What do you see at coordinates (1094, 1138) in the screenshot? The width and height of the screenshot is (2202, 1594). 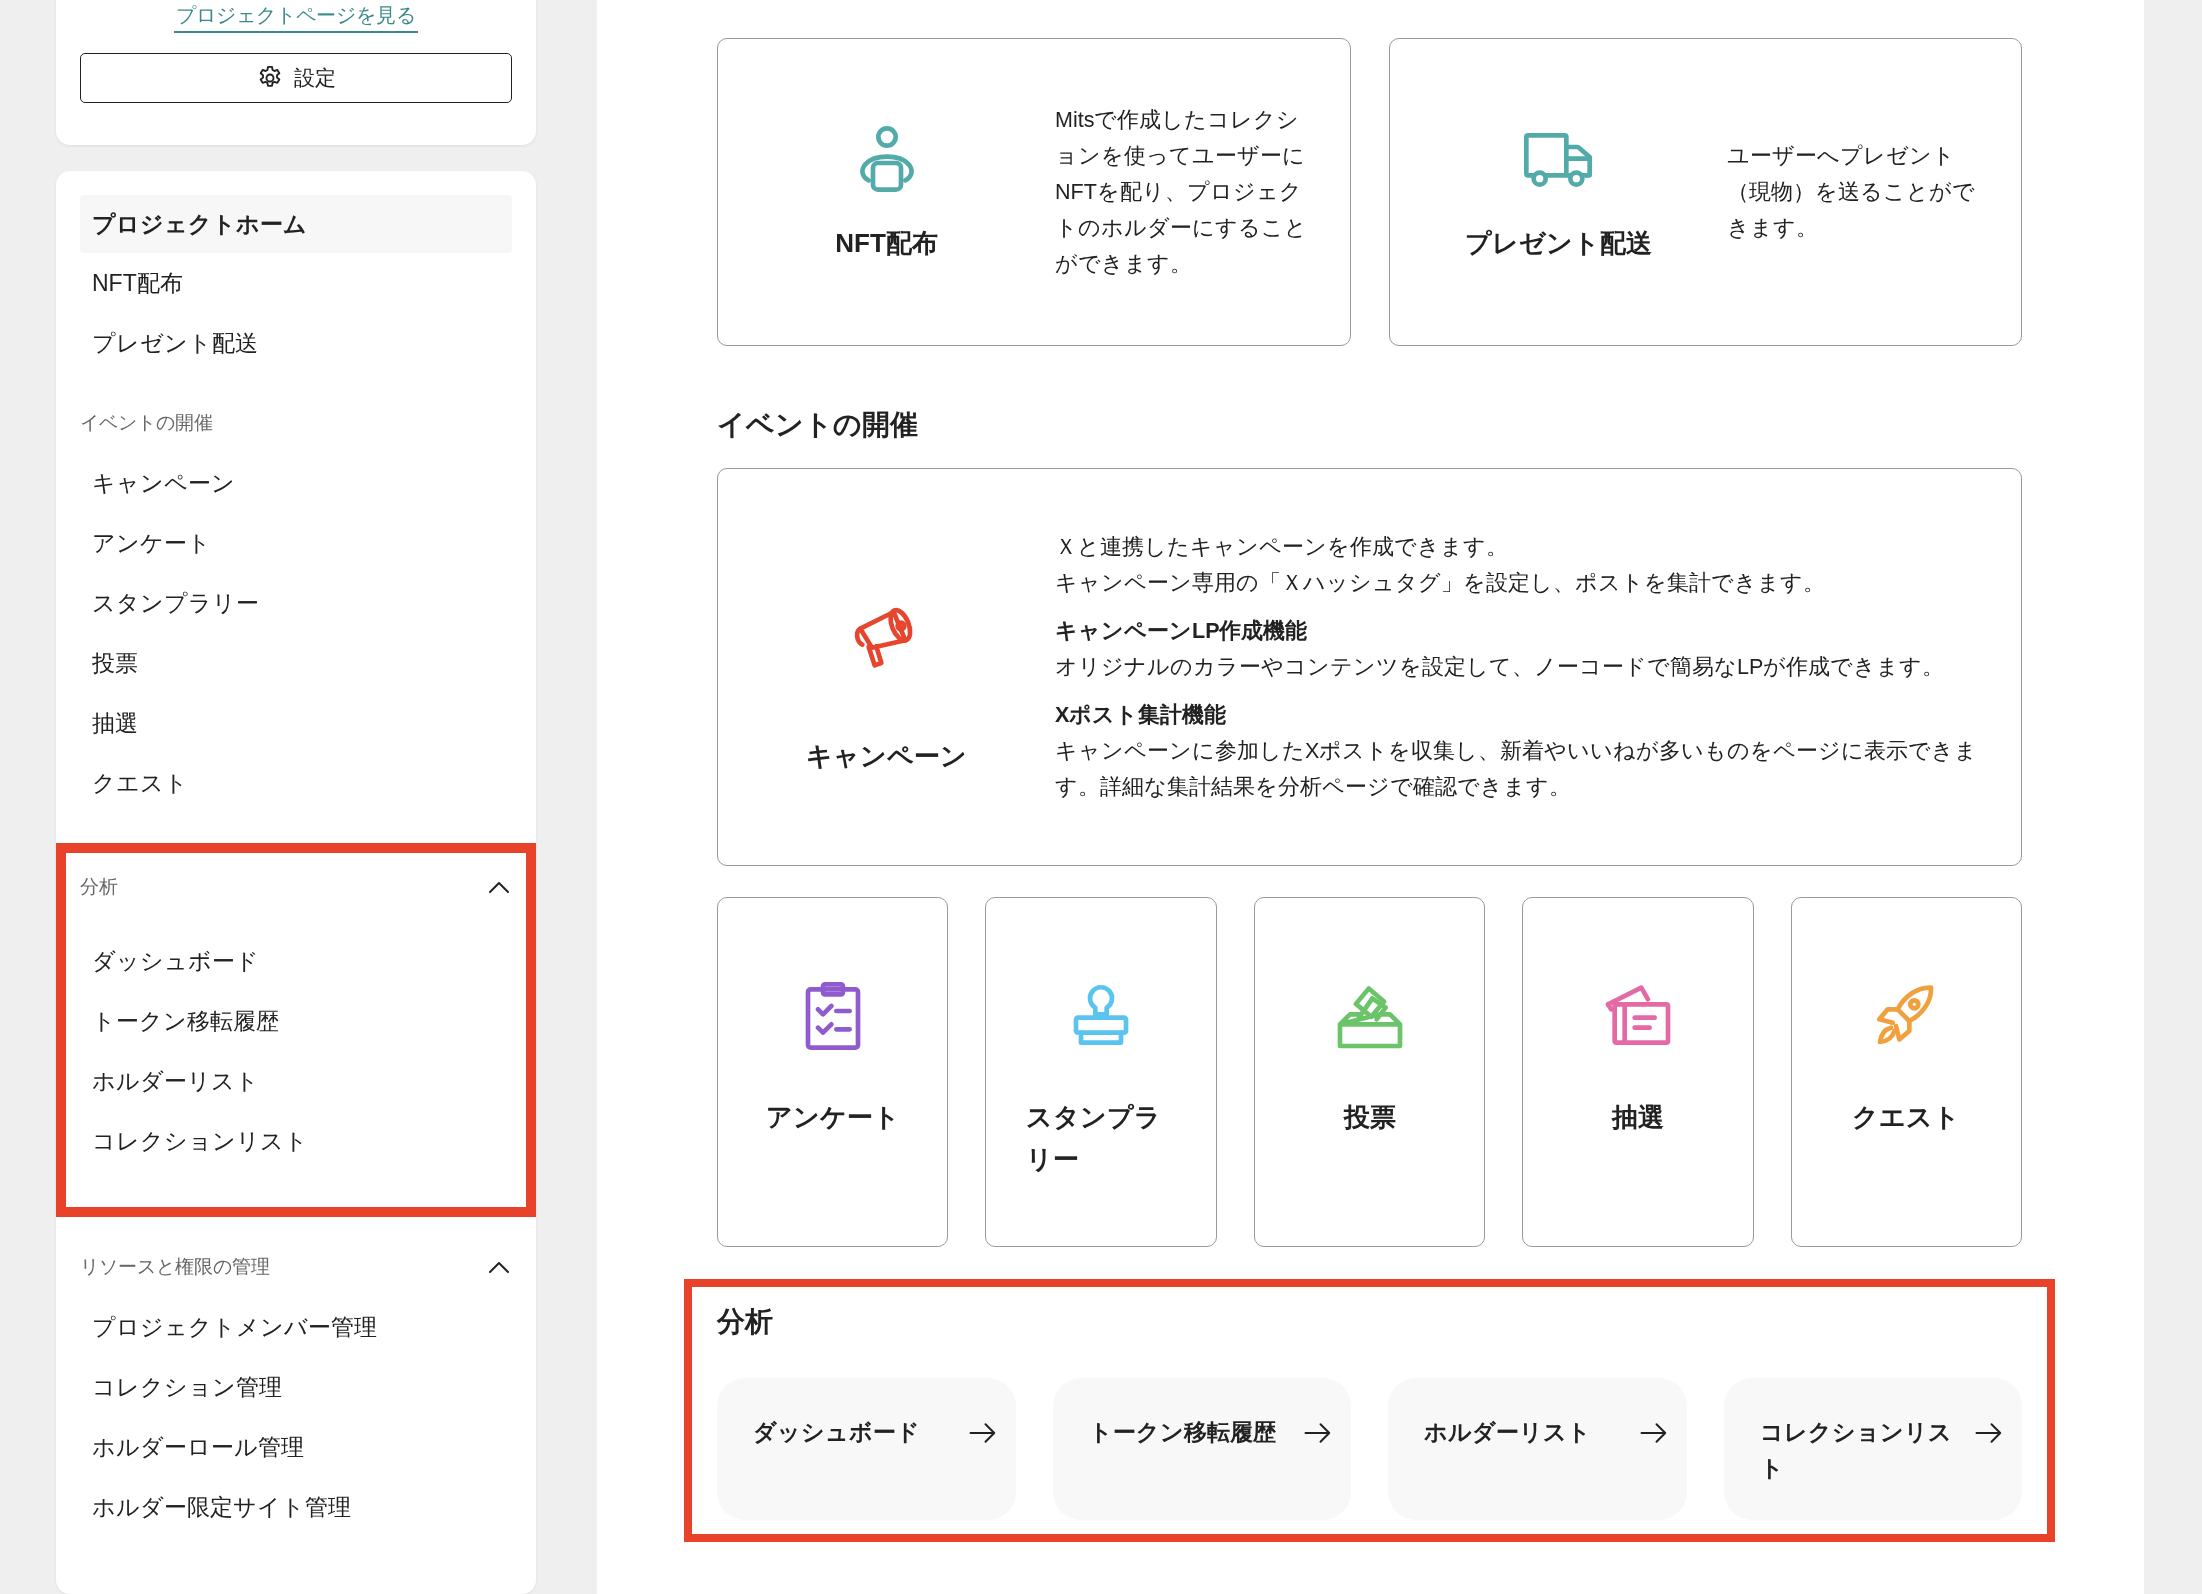 I see `card-title: スタンプラリー` at bounding box center [1094, 1138].